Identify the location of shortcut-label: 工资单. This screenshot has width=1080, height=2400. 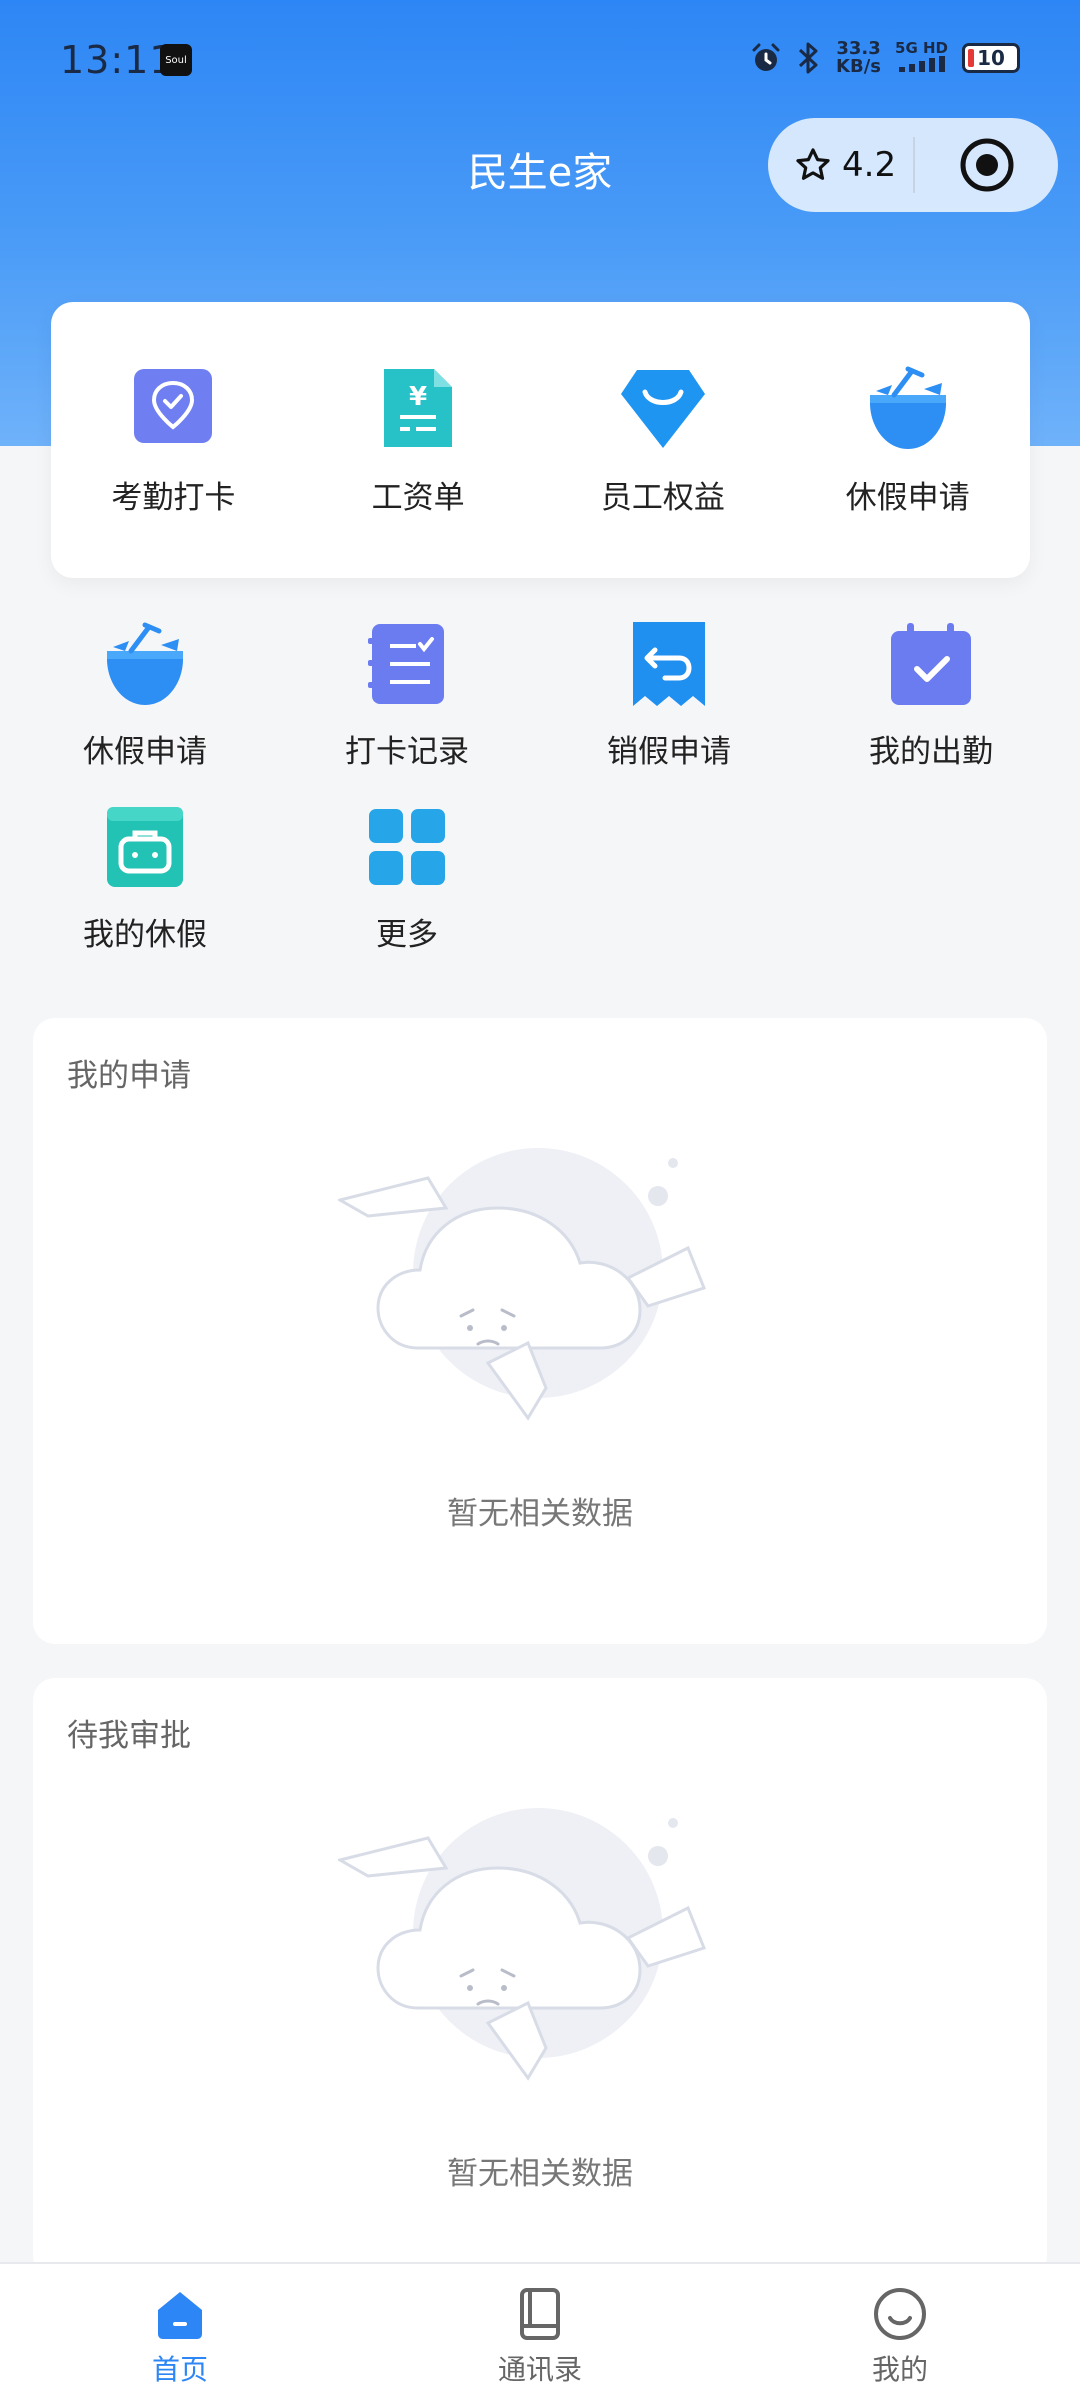
(418, 497).